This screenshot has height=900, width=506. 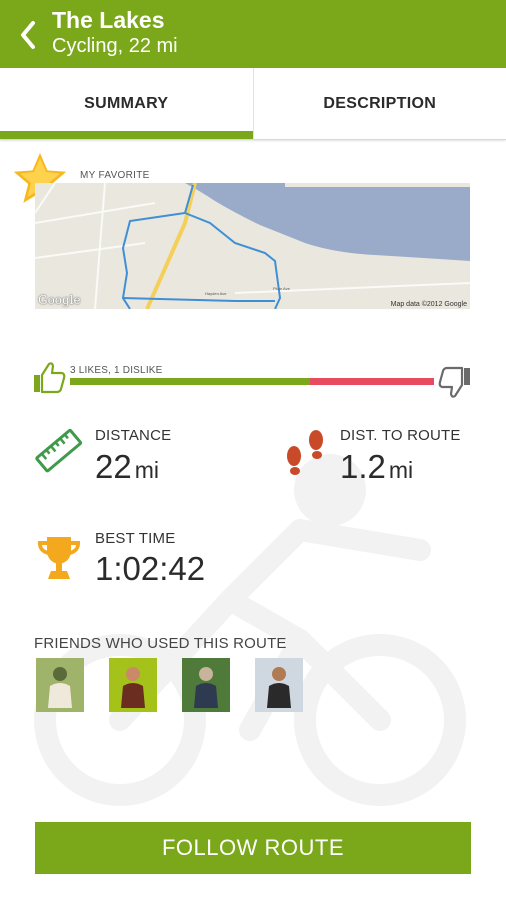 I want to click on app-header: The Lakes Cycling, 22 mi, so click(x=253, y=34).